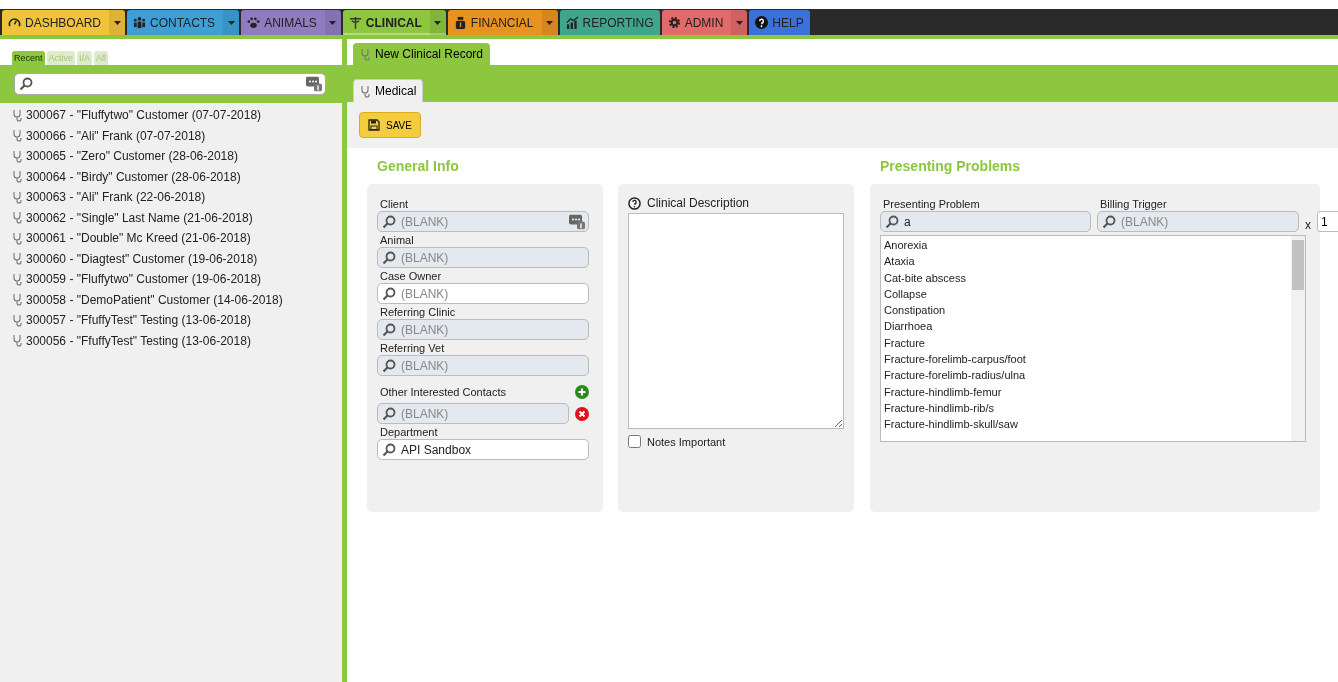 The image size is (1338, 682). What do you see at coordinates (142, 258) in the screenshot?
I see `record-label: 300060 - "Diagtest" Customer (19-06-2018)` at bounding box center [142, 258].